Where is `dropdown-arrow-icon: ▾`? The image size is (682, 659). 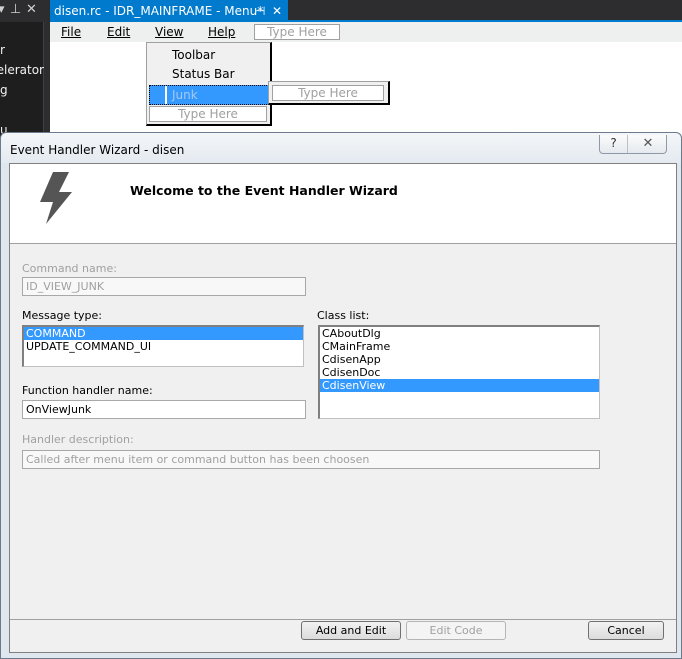
dropdown-arrow-icon: ▾ is located at coordinates (2, 9).